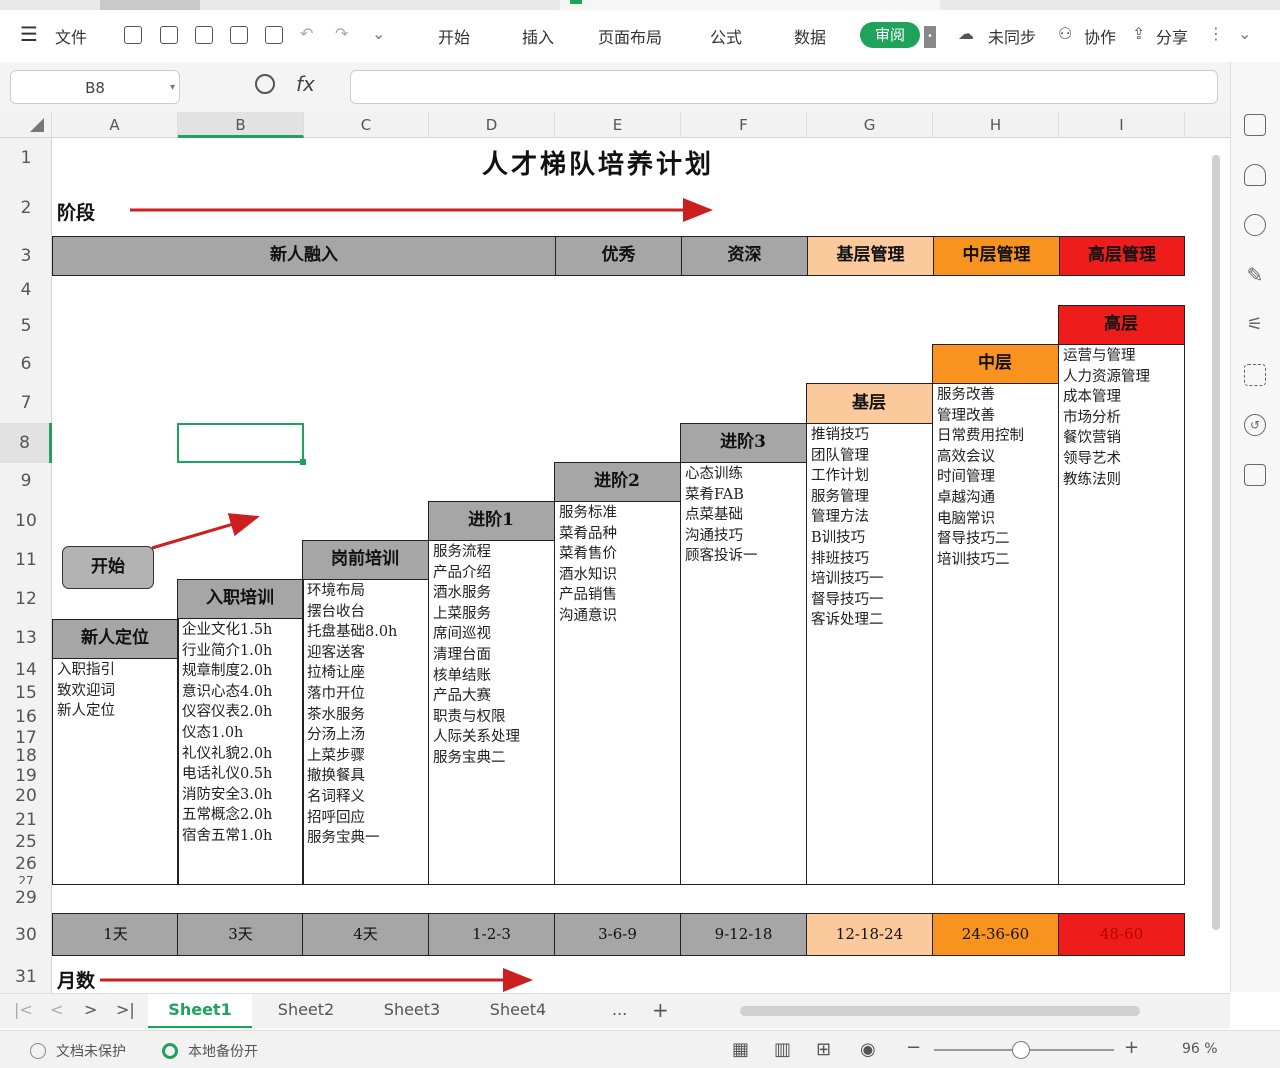  I want to click on row-header: 14, so click(26, 670).